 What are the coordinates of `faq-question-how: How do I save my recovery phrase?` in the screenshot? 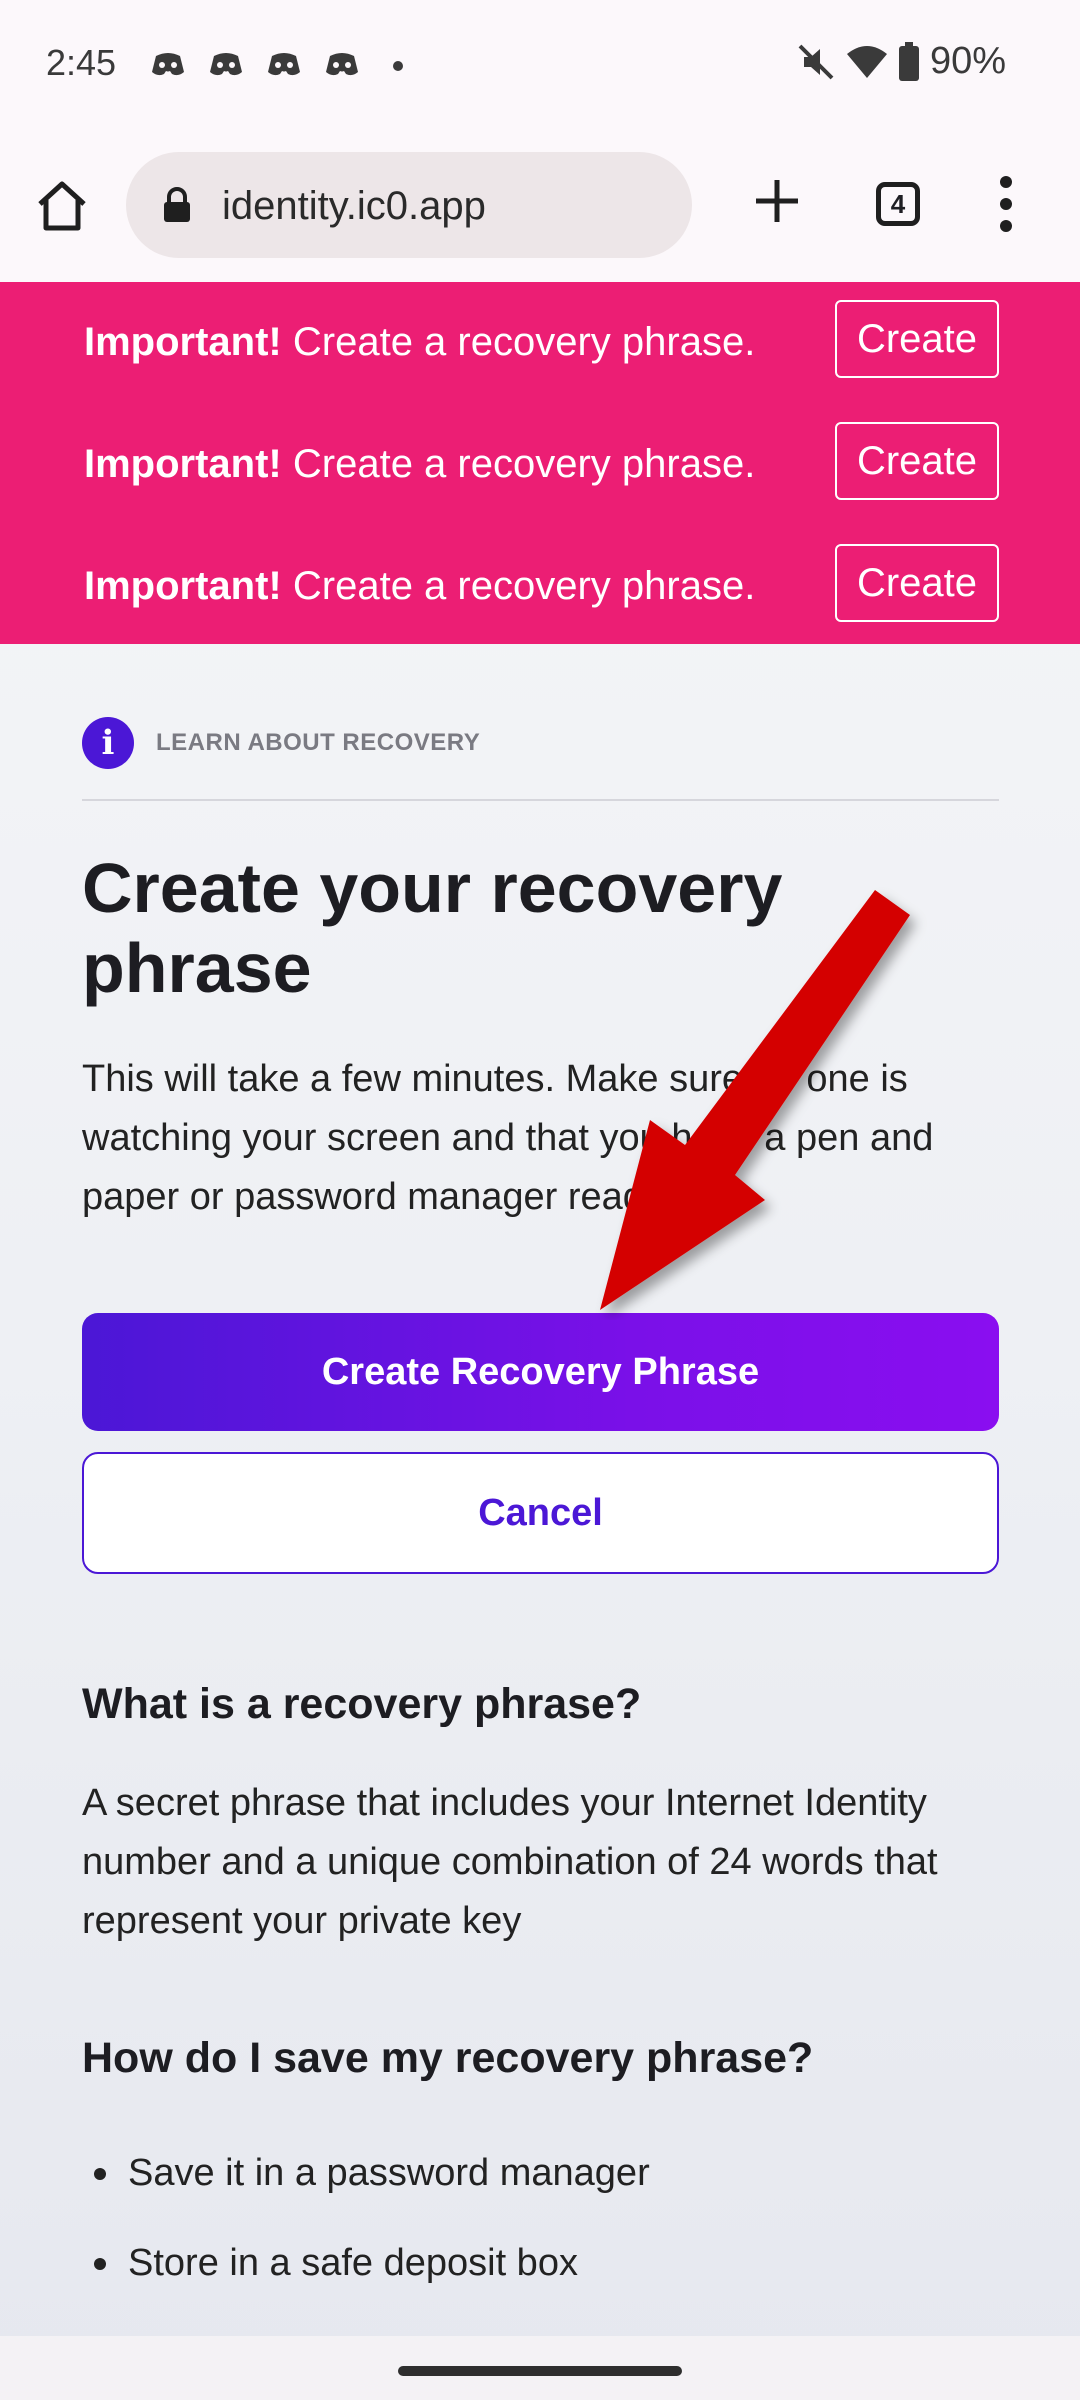 It's located at (448, 2058).